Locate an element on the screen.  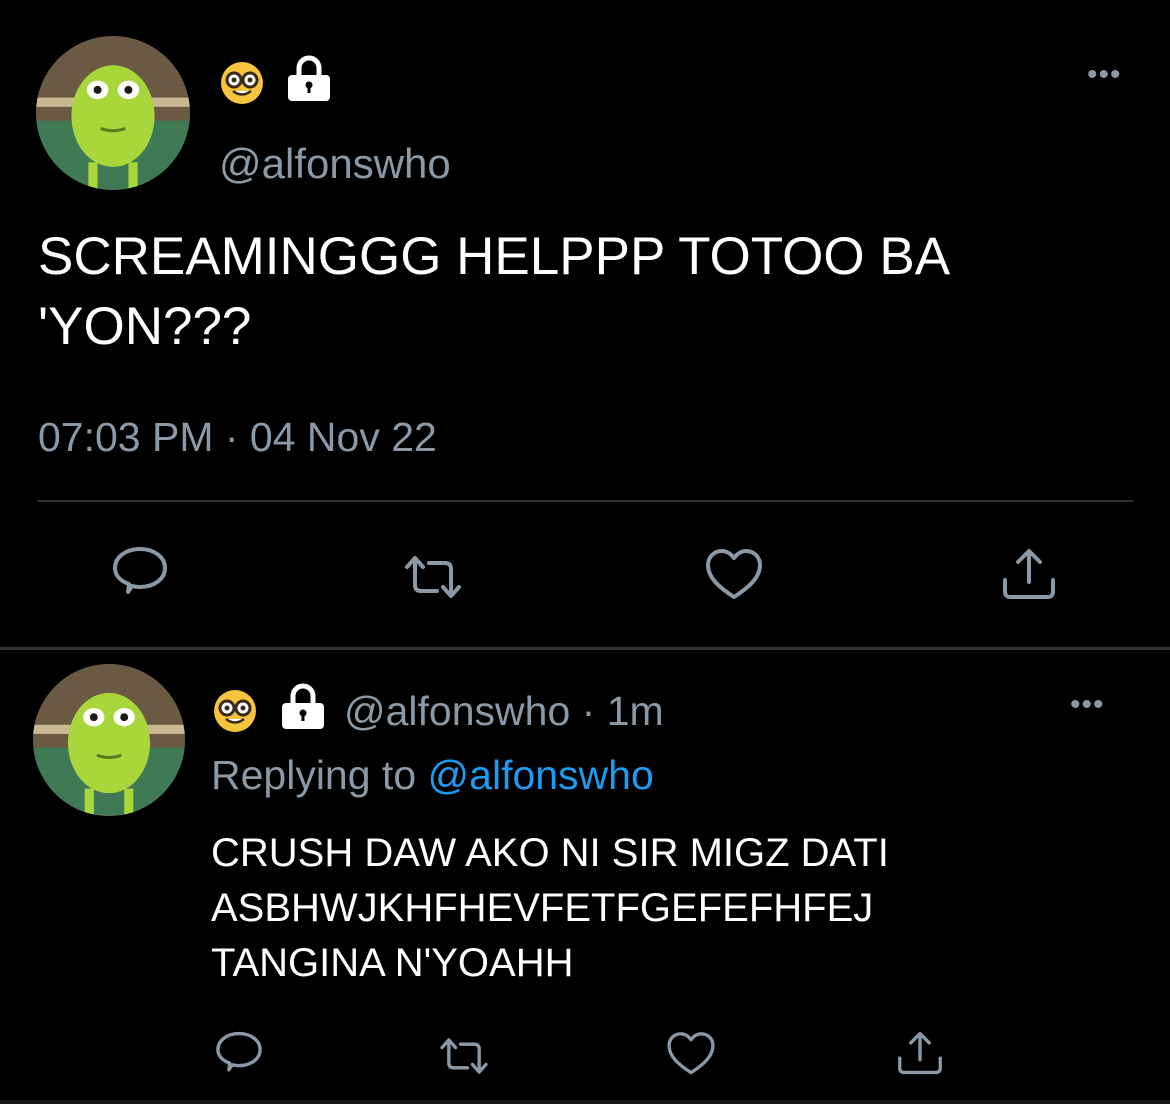
reply-time: 1m is located at coordinates (635, 711).